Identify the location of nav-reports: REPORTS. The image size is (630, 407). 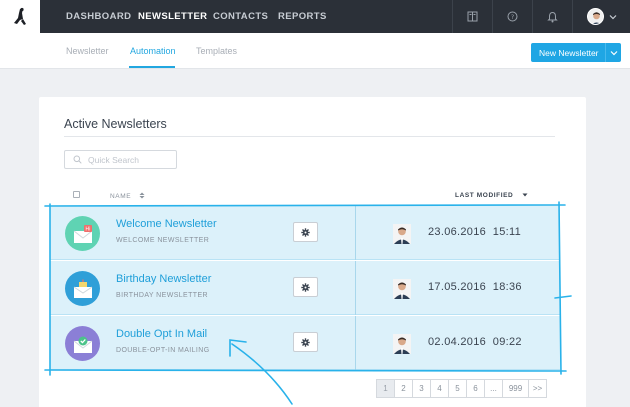
(302, 16).